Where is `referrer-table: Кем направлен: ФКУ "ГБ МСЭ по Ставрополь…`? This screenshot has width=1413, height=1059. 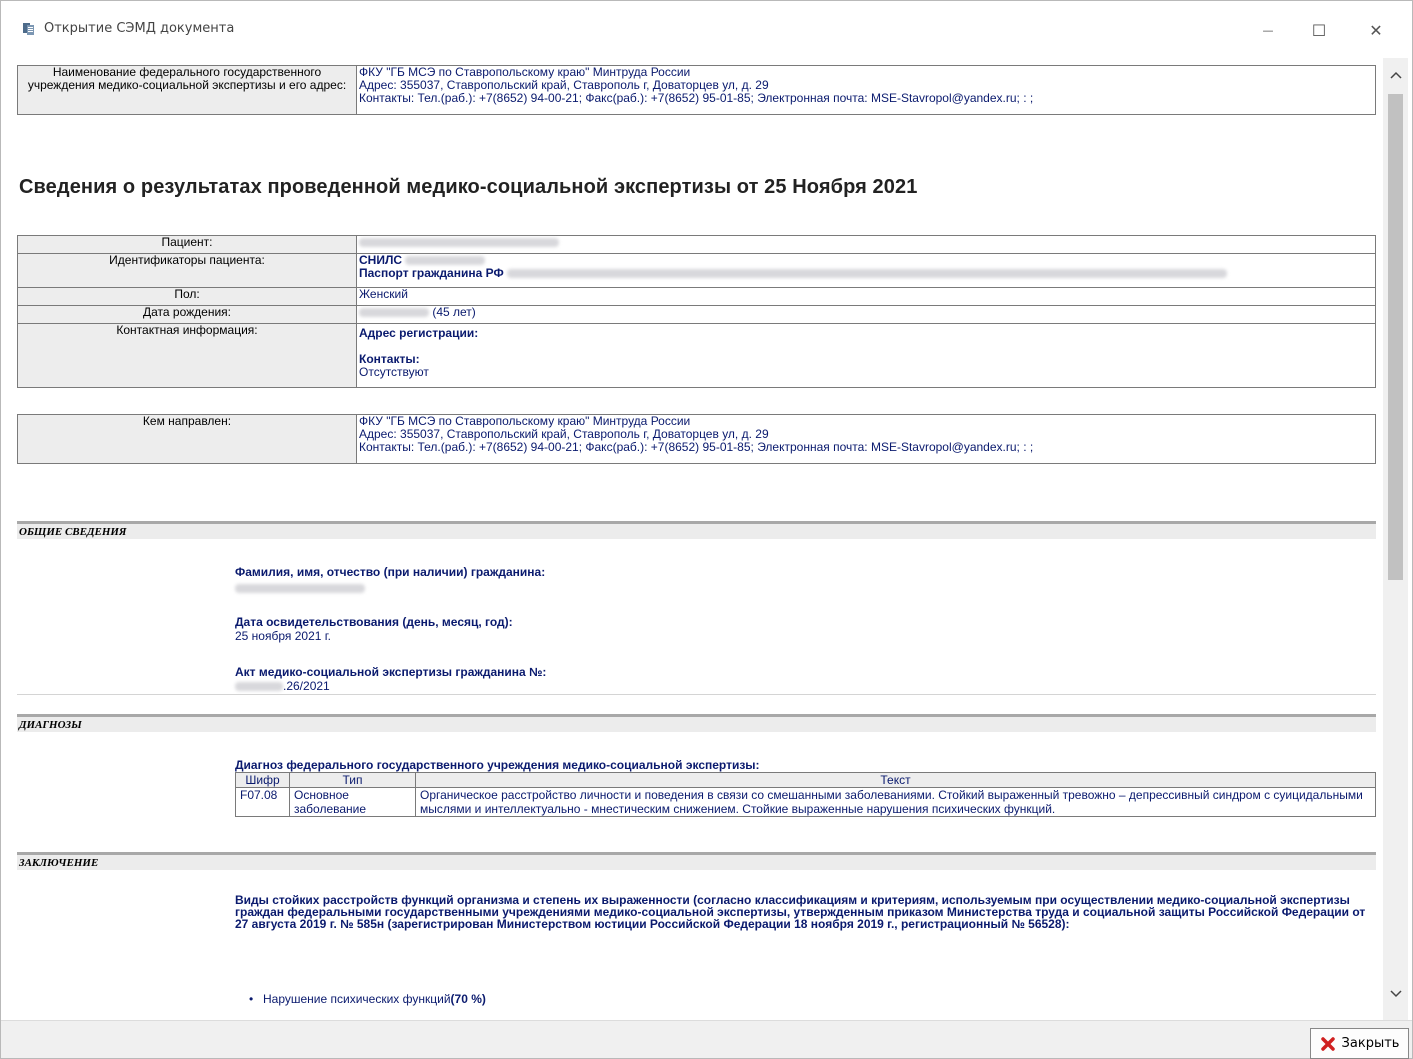 referrer-table: Кем направлен: ФКУ "ГБ МСЭ по Ставрополь… is located at coordinates (696, 439).